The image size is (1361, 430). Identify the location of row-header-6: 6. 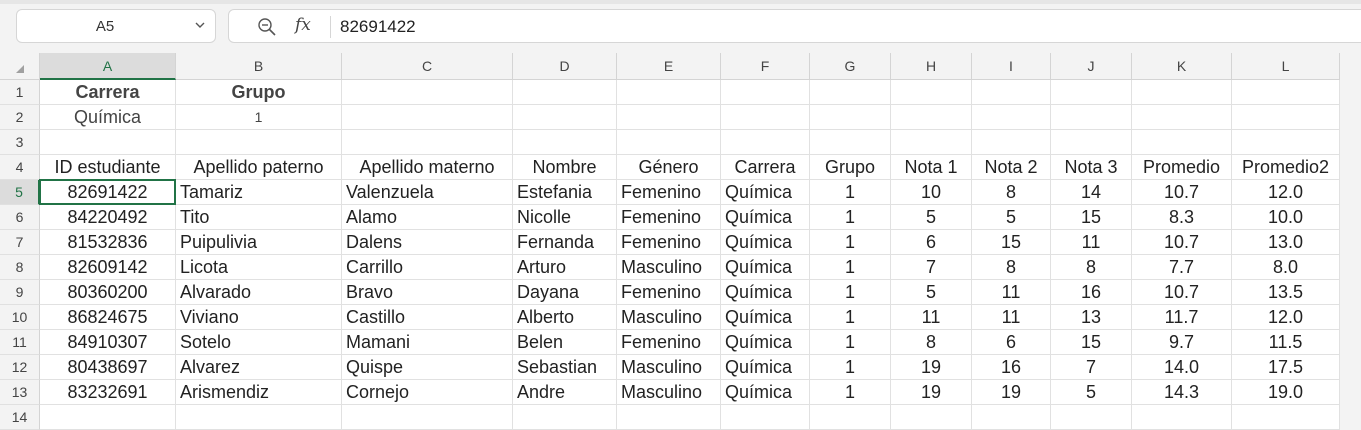
(20, 217).